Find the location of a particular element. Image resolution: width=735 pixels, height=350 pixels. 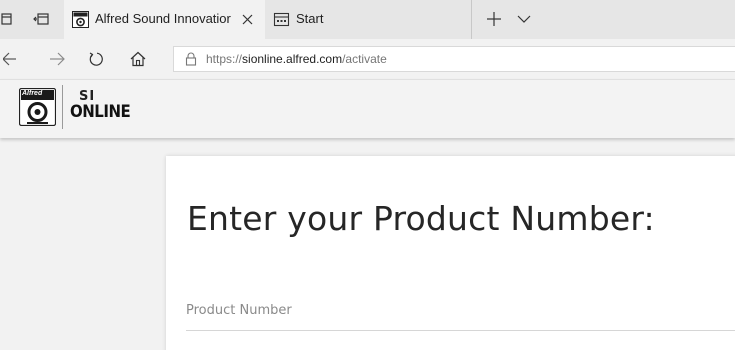

forward-button is located at coordinates (57, 59).